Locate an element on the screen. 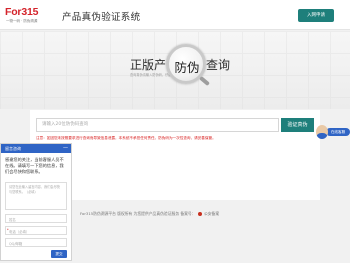  join-network-button: 入网申请 is located at coordinates (316, 15).